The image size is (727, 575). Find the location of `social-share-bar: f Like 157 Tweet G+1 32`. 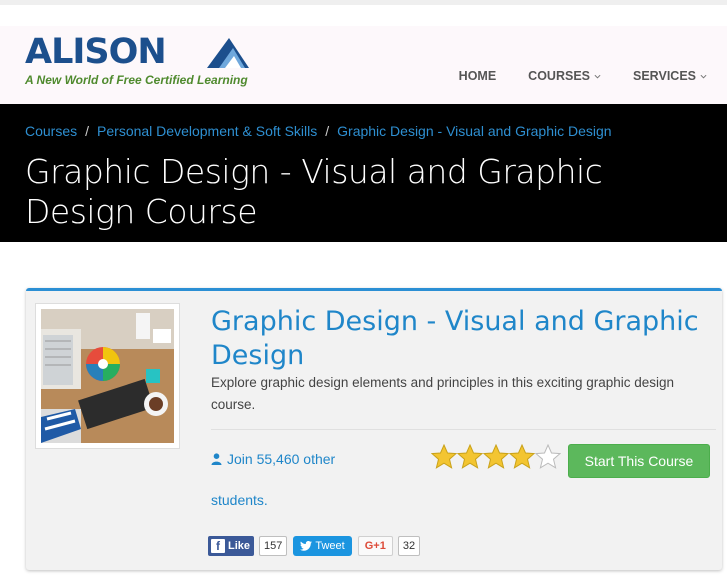

social-share-bar: f Like 157 Tweet G+1 32 is located at coordinates (314, 546).